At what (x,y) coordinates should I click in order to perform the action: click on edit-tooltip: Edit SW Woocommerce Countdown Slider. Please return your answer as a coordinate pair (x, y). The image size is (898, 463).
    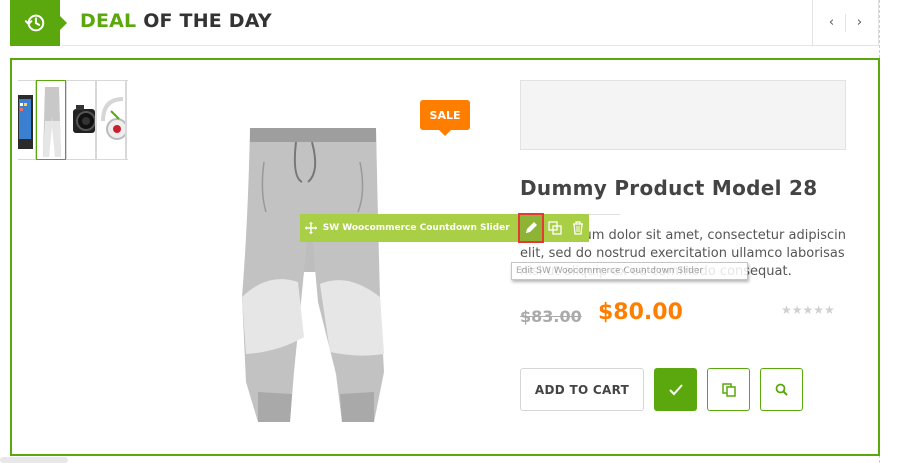
    Looking at the image, I should click on (629, 271).